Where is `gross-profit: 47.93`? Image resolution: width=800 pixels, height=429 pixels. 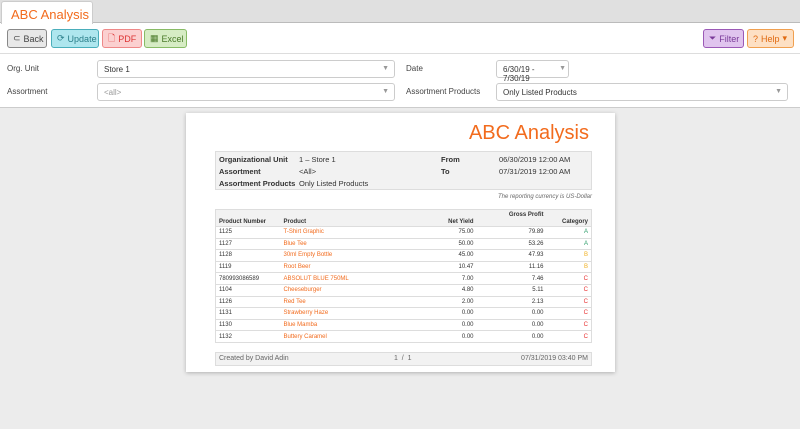
gross-profit: 47.93 is located at coordinates (511, 255).